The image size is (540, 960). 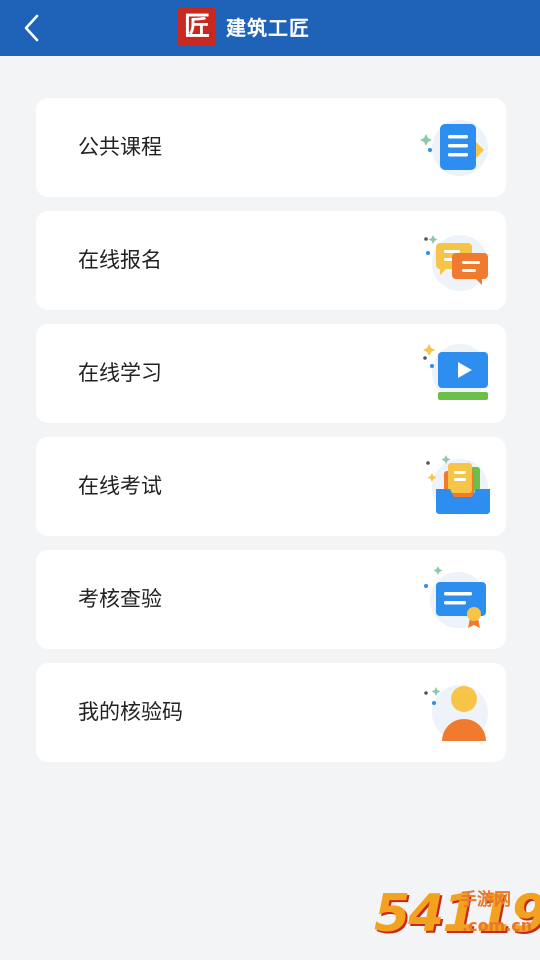 I want to click on menu-item-my-verification-code: 我的核验码, so click(x=271, y=712).